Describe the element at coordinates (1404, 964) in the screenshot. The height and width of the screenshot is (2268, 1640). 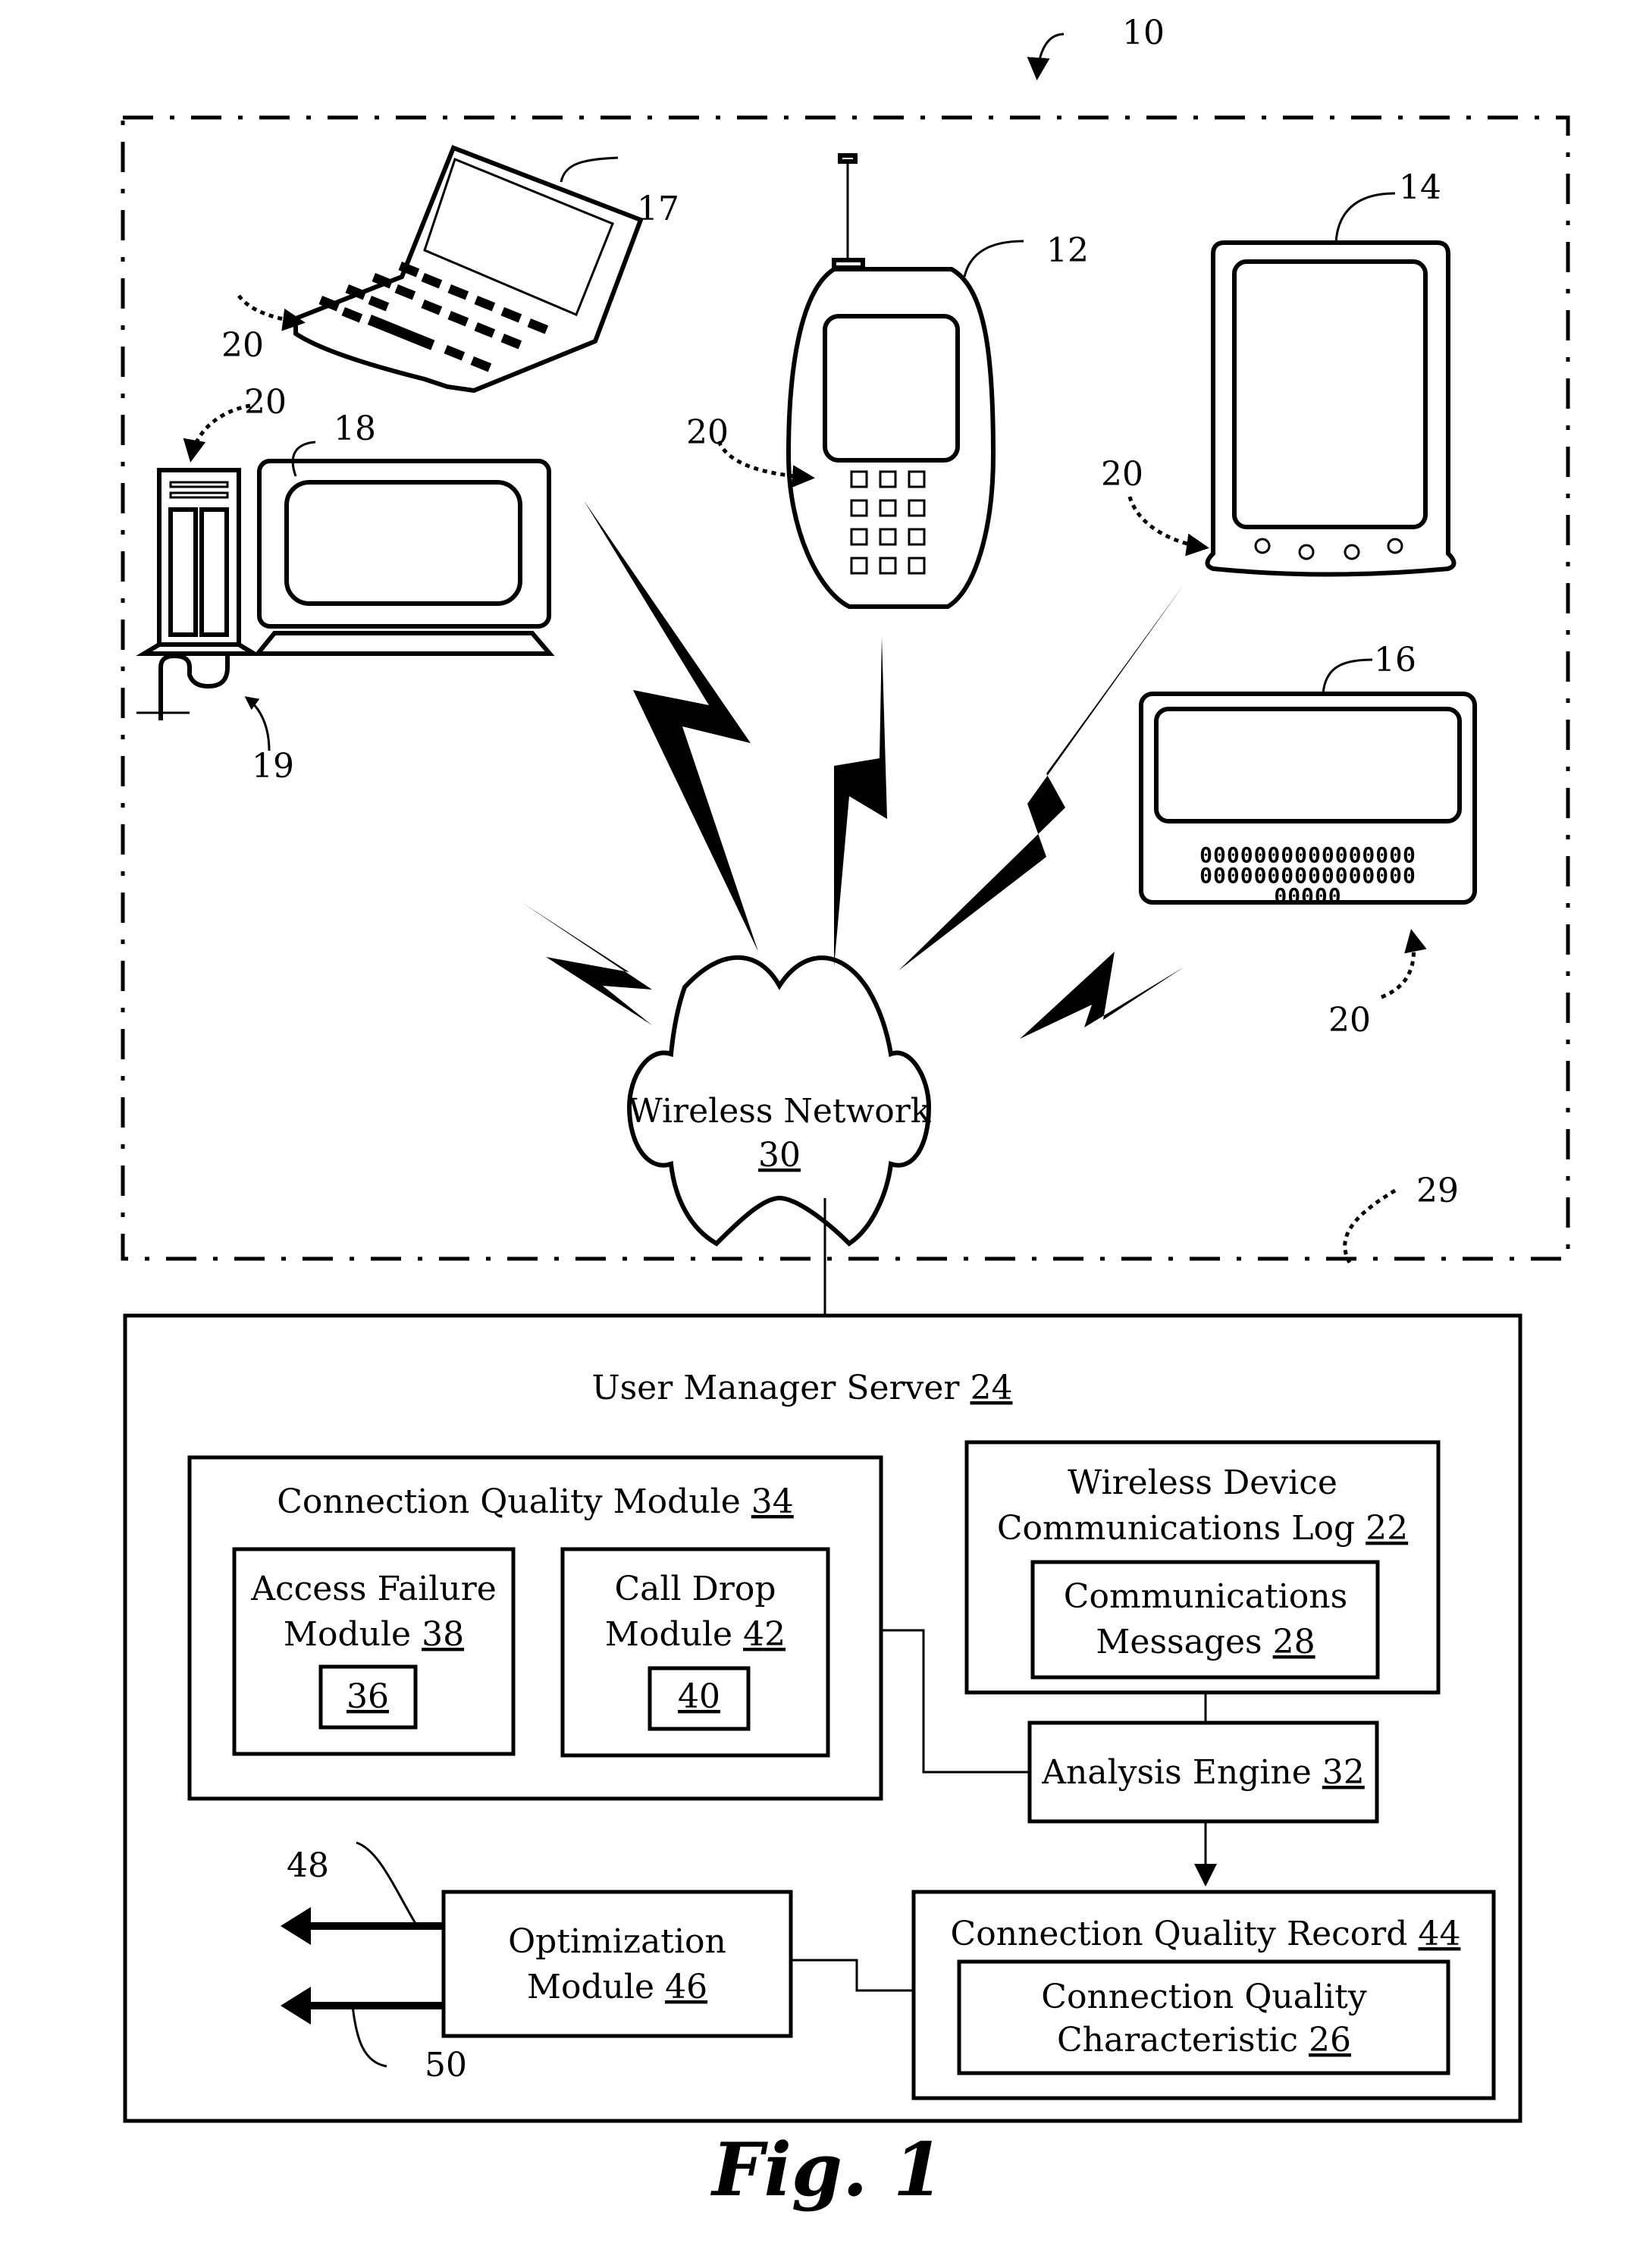
I see `pager-agent-arrow` at that location.